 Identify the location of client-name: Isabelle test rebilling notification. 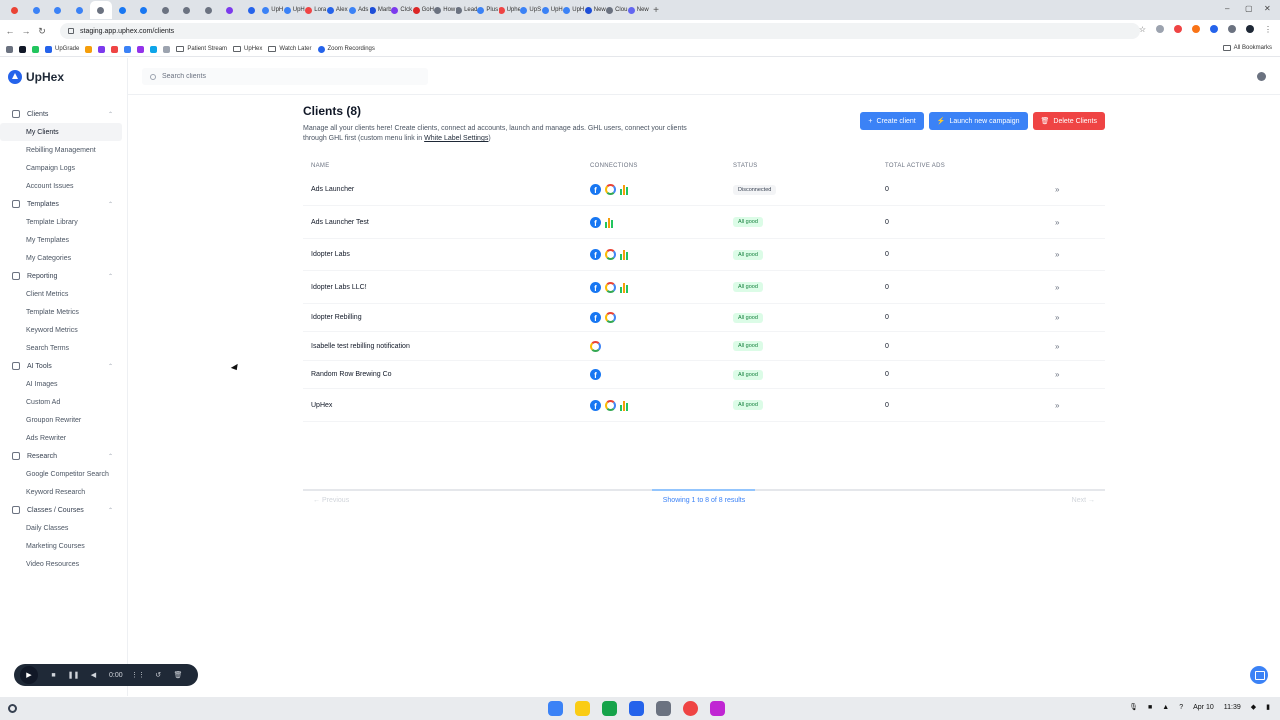
(450, 346).